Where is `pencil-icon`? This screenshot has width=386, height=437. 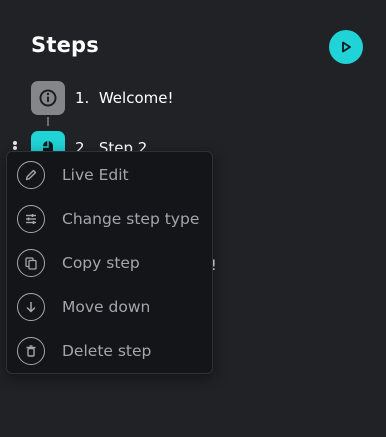
pencil-icon is located at coordinates (31, 175).